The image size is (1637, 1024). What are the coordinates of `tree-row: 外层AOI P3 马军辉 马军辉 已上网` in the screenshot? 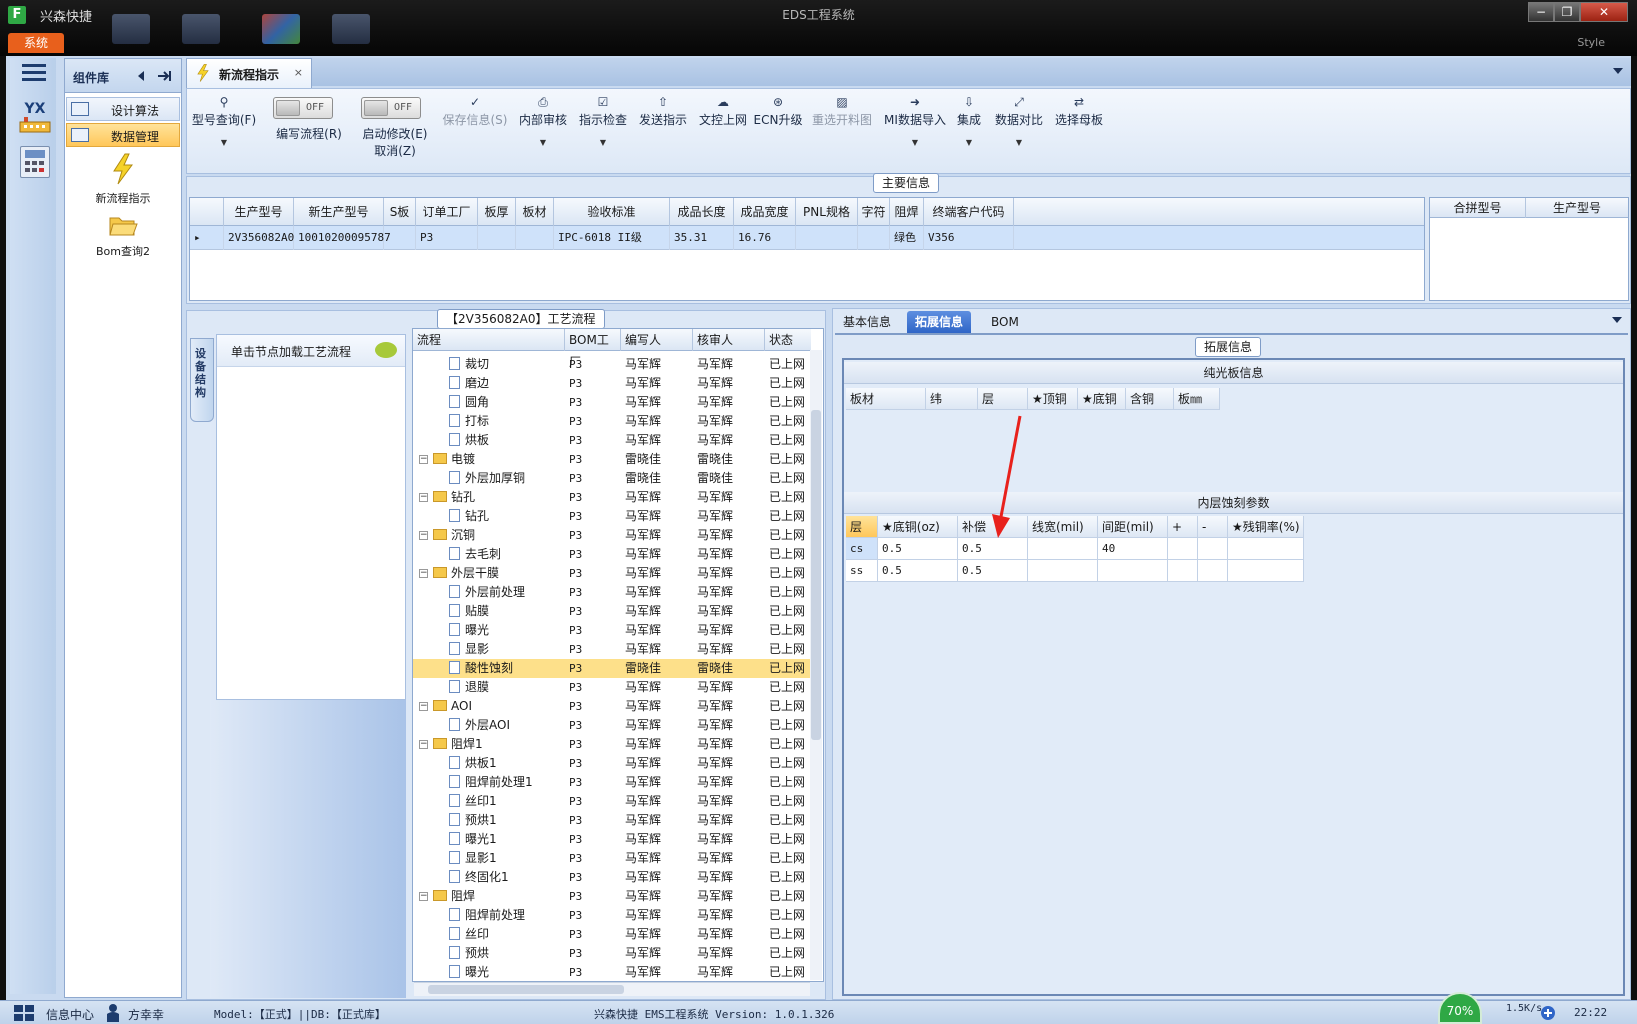 It's located at (612, 725).